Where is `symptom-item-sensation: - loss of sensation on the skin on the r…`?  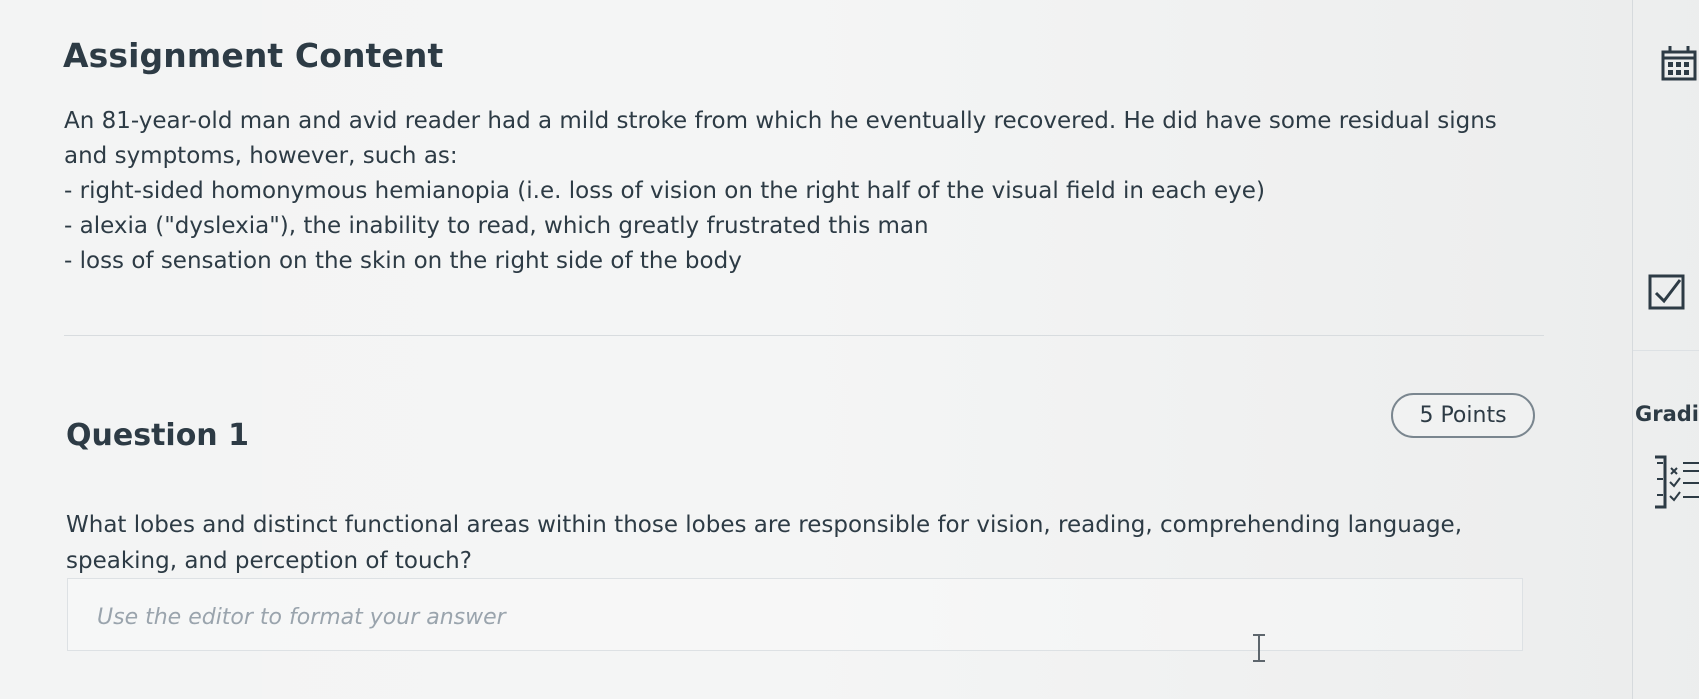 symptom-item-sensation: - loss of sensation on the skin on the r… is located at coordinates (403, 261).